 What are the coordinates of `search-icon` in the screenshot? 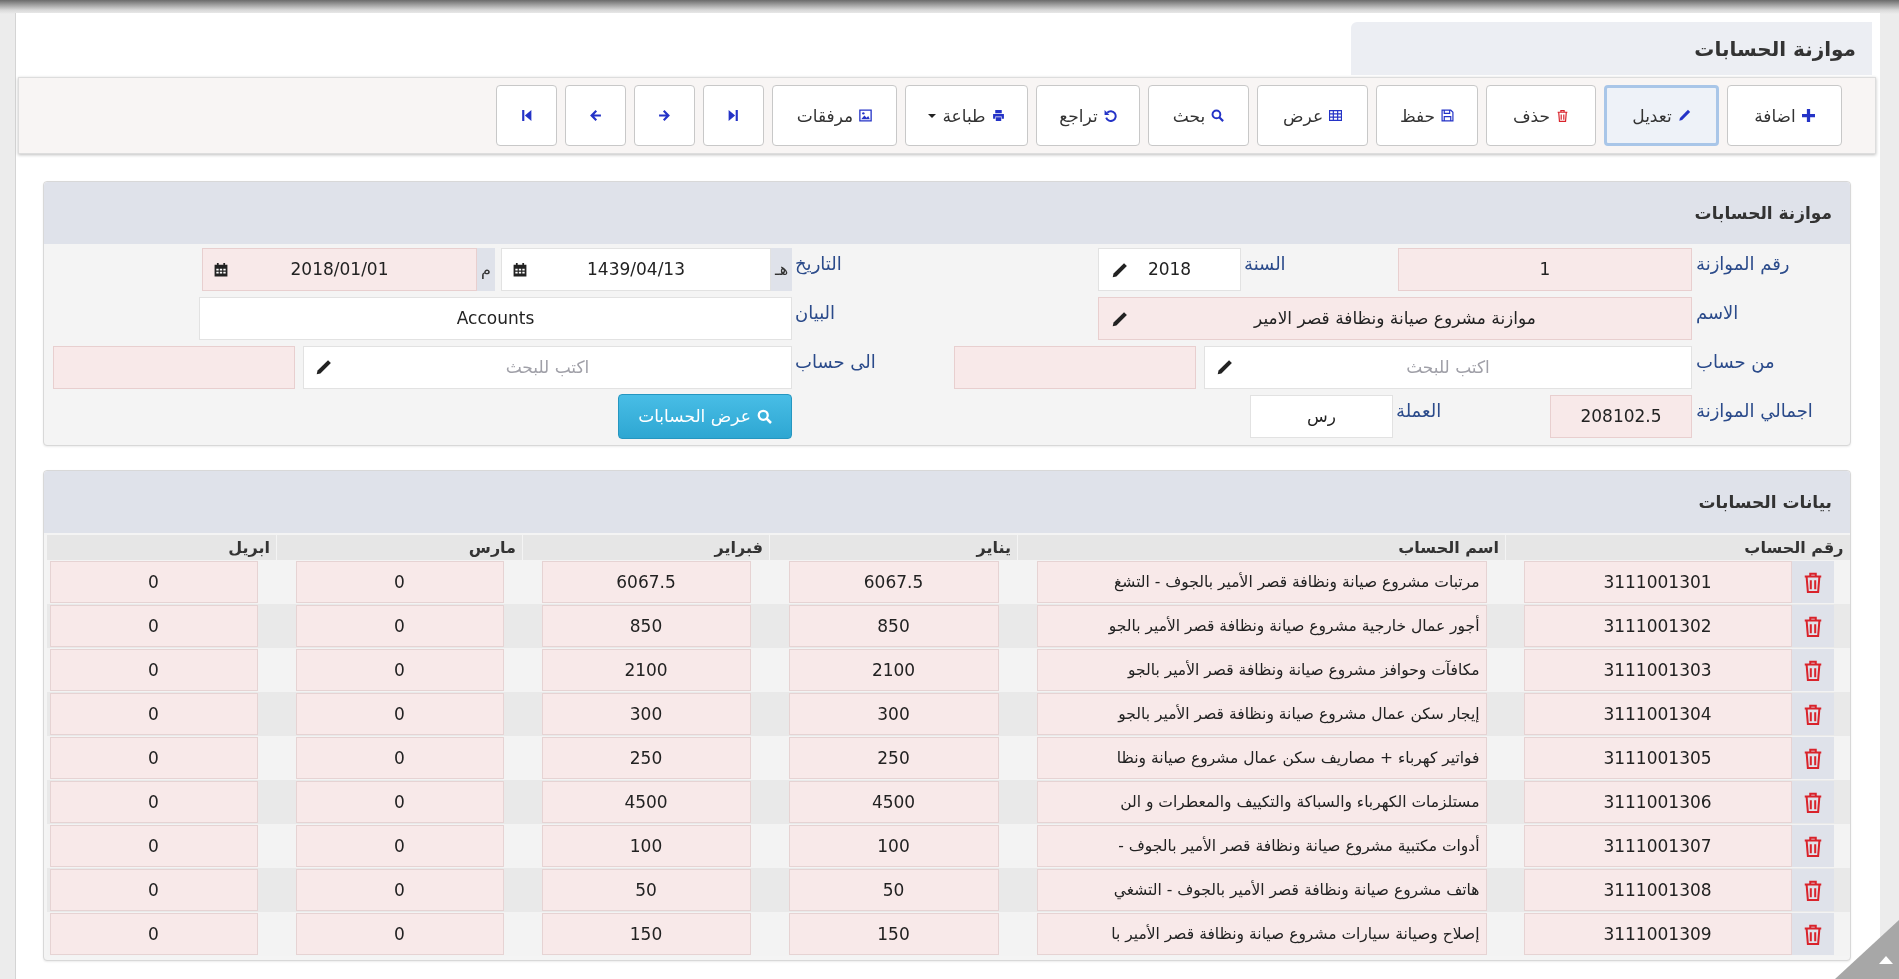 It's located at (1218, 115).